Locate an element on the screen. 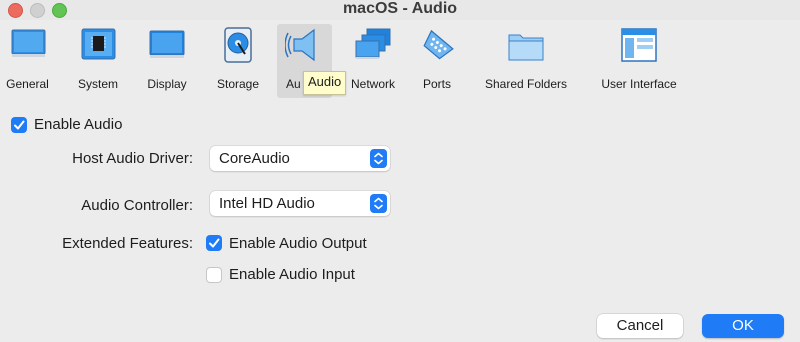  display-icon is located at coordinates (167, 44).